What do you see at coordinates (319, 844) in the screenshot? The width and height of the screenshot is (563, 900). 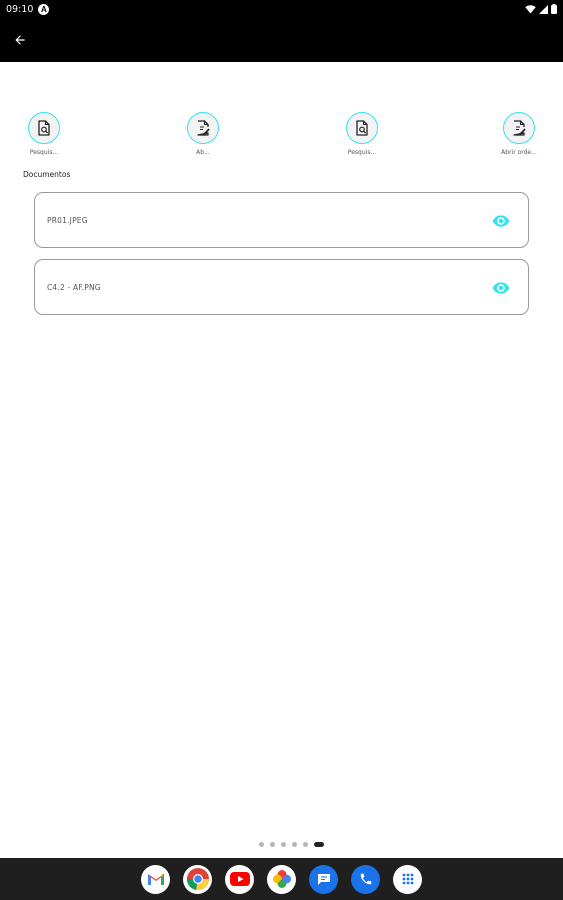 I see `page-dot-active` at bounding box center [319, 844].